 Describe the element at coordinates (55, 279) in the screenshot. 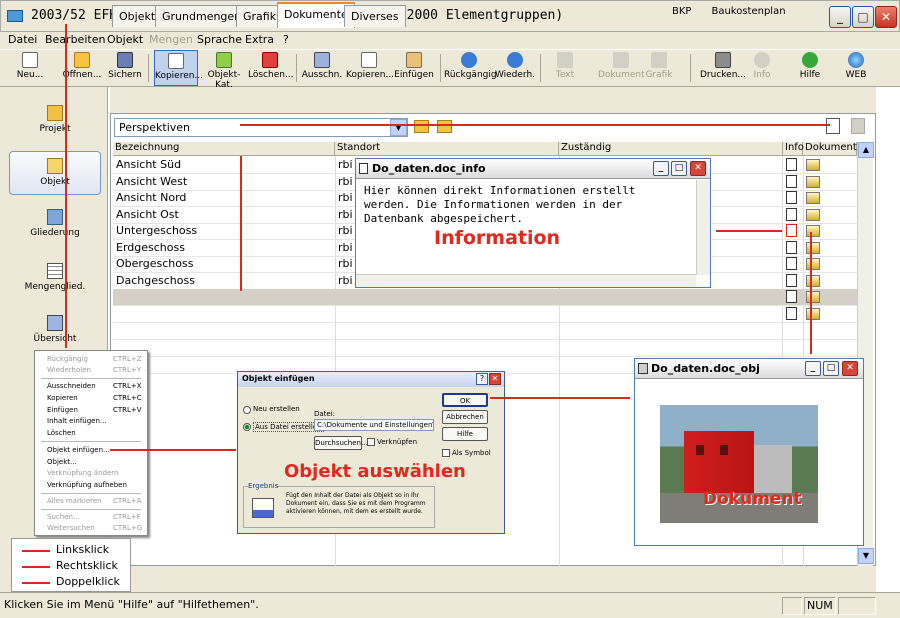

I see `sidebar-item-mengenglied: Mengenglied.` at that location.